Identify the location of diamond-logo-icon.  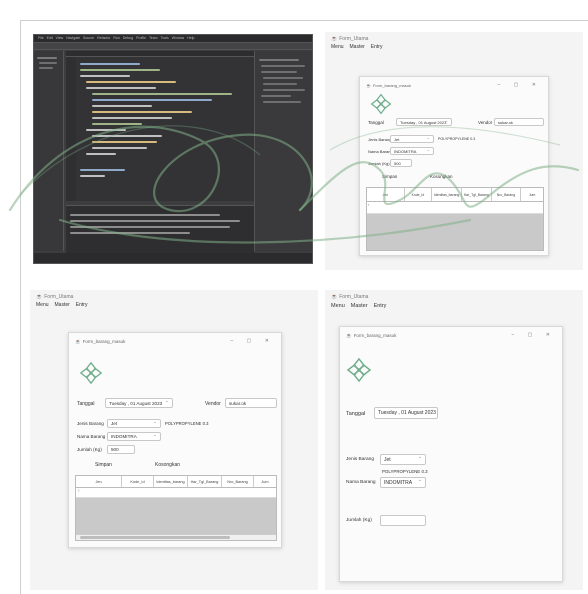
(91, 373).